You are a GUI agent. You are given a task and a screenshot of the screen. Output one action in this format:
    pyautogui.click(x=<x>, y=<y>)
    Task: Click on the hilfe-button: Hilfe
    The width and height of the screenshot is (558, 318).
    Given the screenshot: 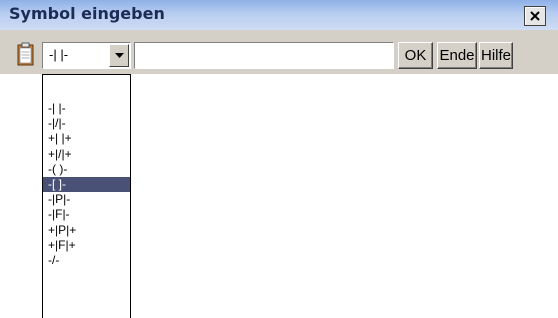 What is the action you would take?
    pyautogui.click(x=496, y=55)
    